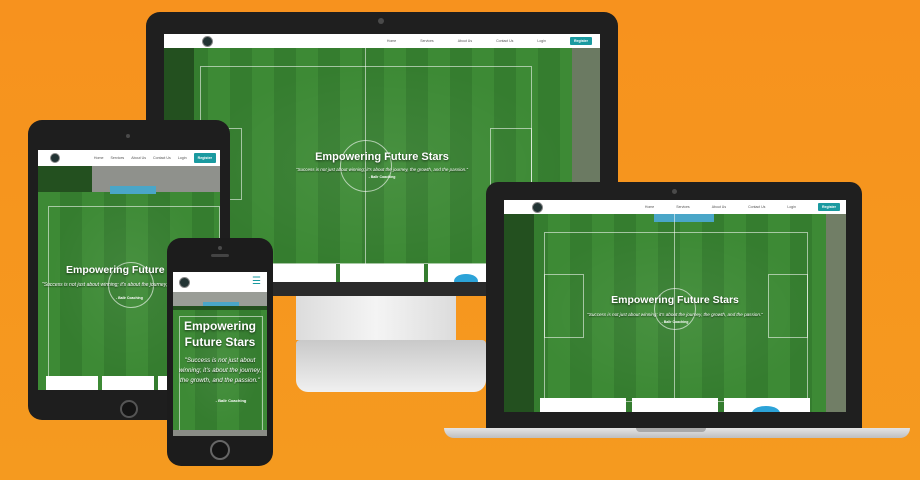 This screenshot has height=480, width=920. Describe the element at coordinates (256, 282) in the screenshot. I see `hamburger-icon: ☰` at that location.